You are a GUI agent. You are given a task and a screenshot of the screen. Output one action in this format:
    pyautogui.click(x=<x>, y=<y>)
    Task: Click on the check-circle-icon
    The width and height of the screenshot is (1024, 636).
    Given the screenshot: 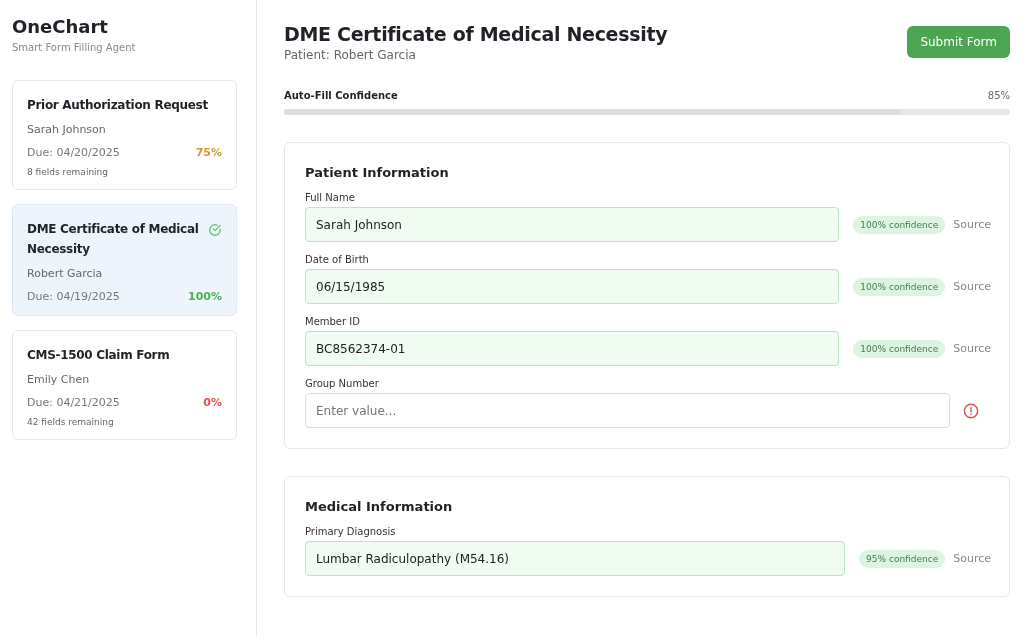 What is the action you would take?
    pyautogui.click(x=215, y=230)
    